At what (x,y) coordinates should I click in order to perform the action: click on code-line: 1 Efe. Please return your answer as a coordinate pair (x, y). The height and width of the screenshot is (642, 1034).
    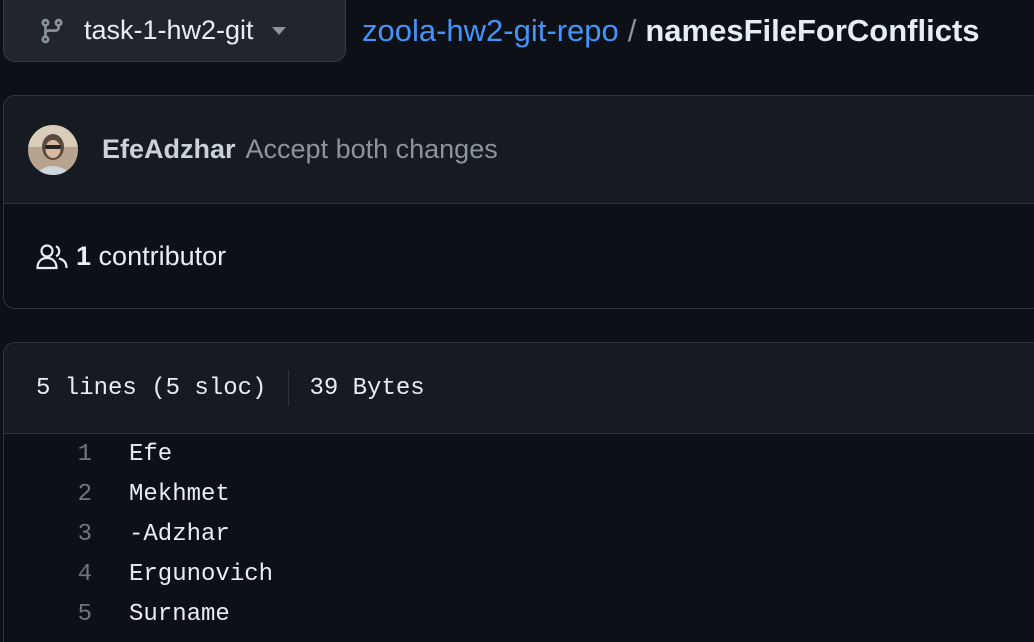
    Looking at the image, I should click on (519, 454).